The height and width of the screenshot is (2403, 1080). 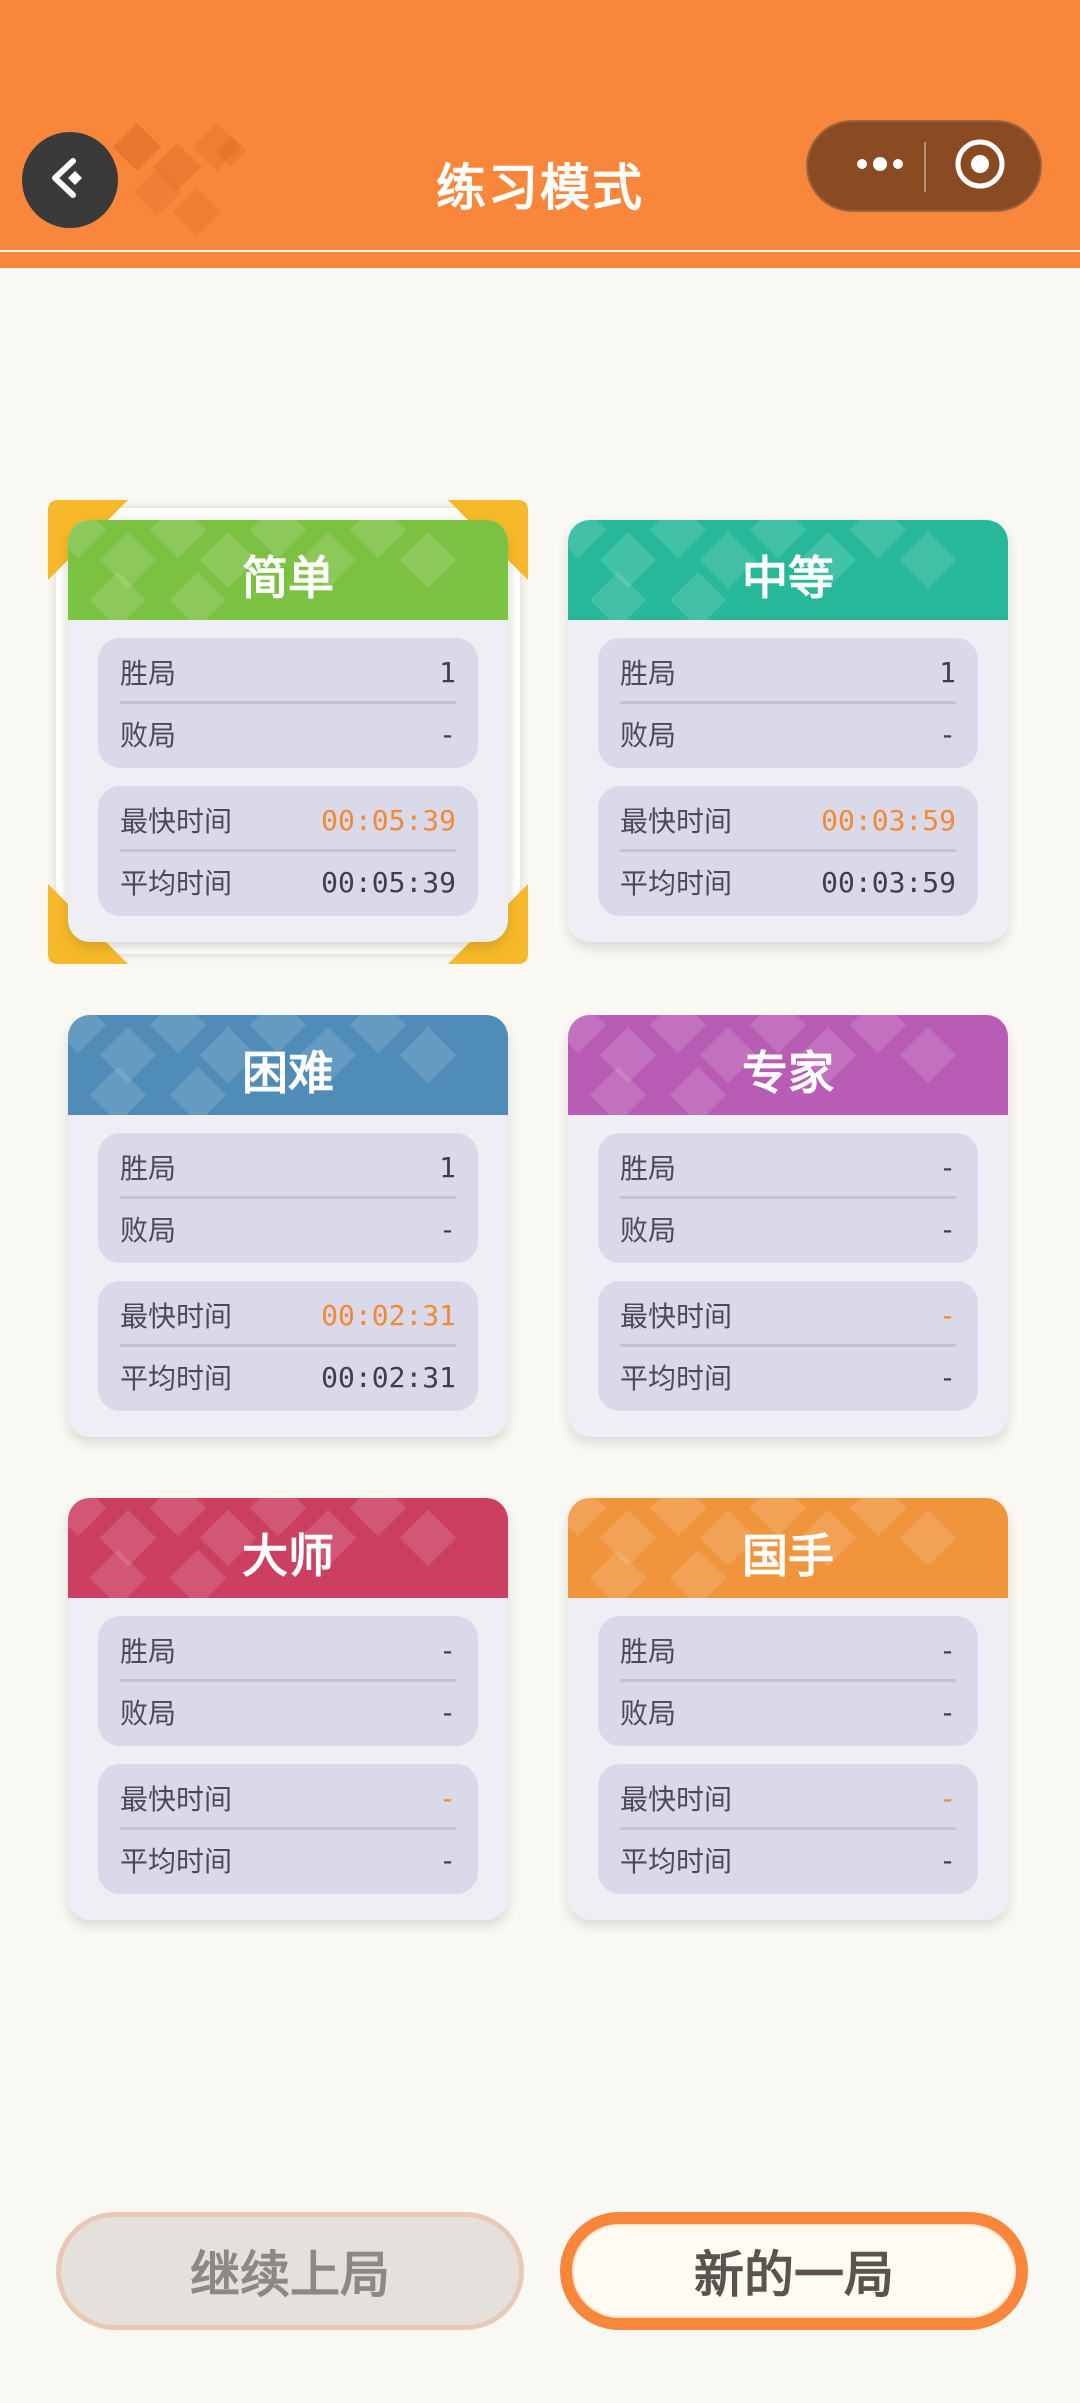 I want to click on card-header: 中等, so click(x=788, y=570).